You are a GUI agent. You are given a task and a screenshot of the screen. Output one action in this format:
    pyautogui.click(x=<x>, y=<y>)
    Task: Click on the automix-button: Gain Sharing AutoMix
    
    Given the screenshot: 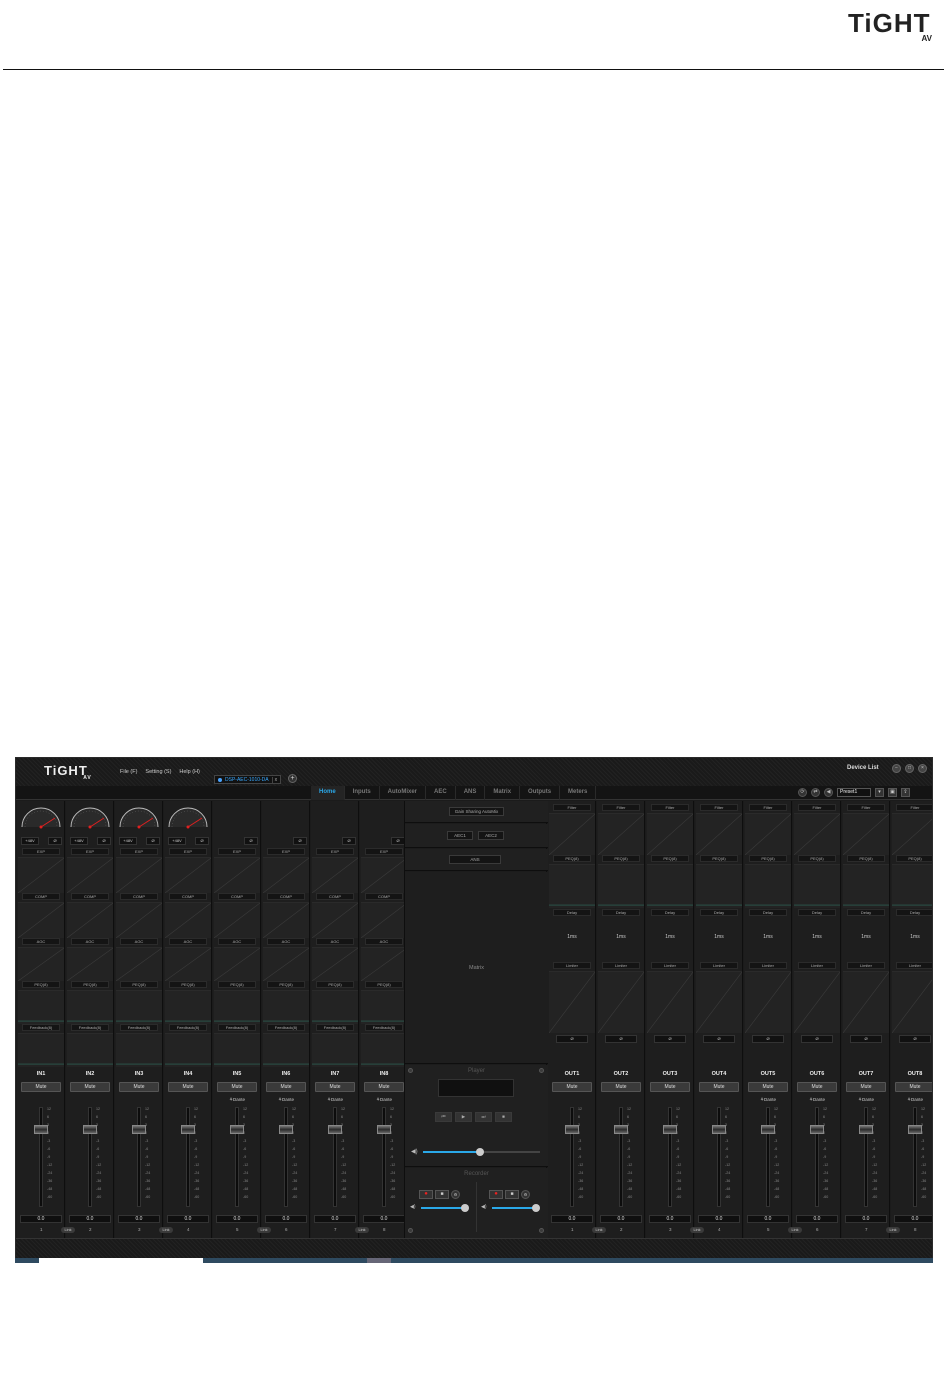 What is the action you would take?
    pyautogui.click(x=476, y=811)
    